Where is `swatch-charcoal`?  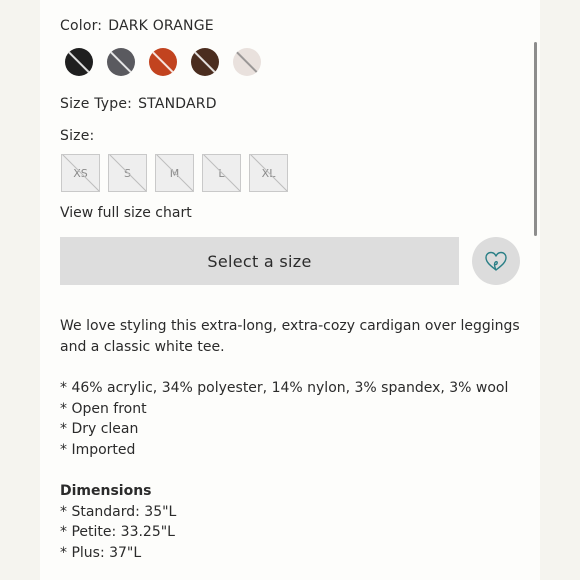 swatch-charcoal is located at coordinates (121, 62).